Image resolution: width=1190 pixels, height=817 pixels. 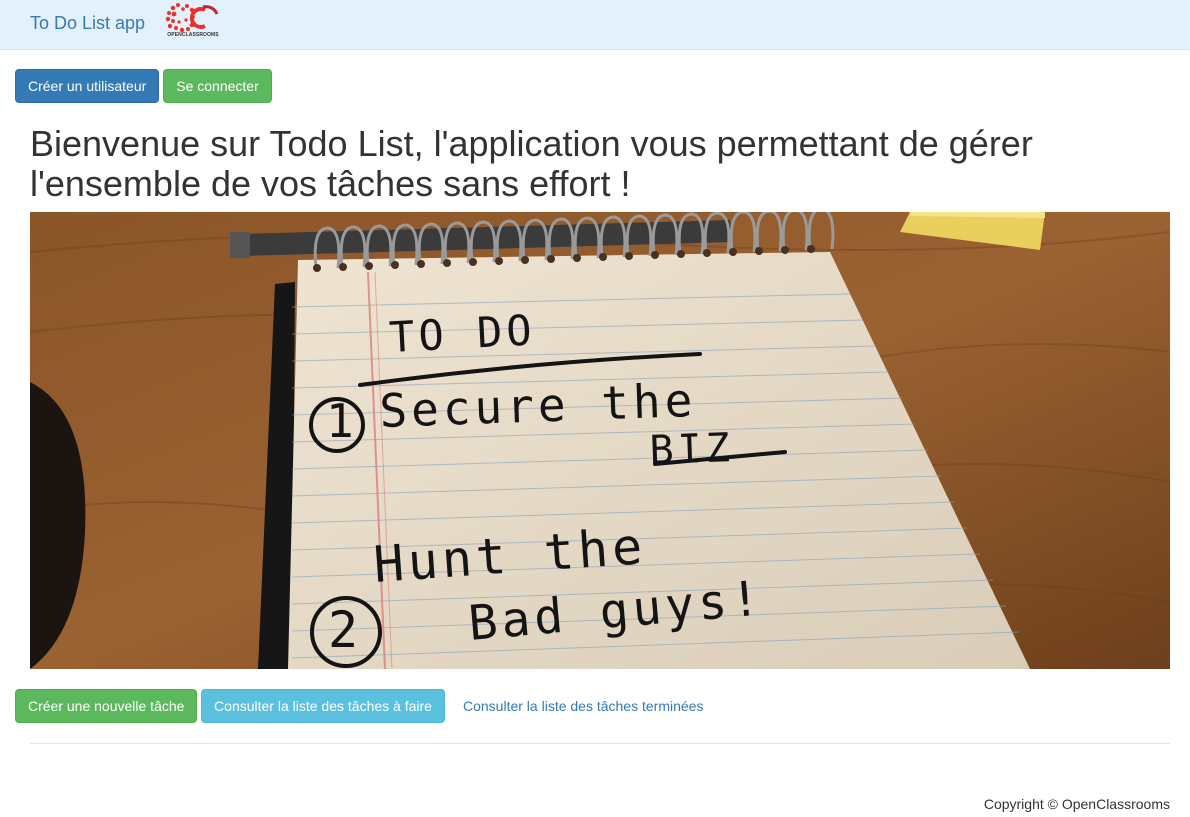 What do you see at coordinates (595, 25) in the screenshot?
I see `navbar: To Do List app OPENCLASSROOMS` at bounding box center [595, 25].